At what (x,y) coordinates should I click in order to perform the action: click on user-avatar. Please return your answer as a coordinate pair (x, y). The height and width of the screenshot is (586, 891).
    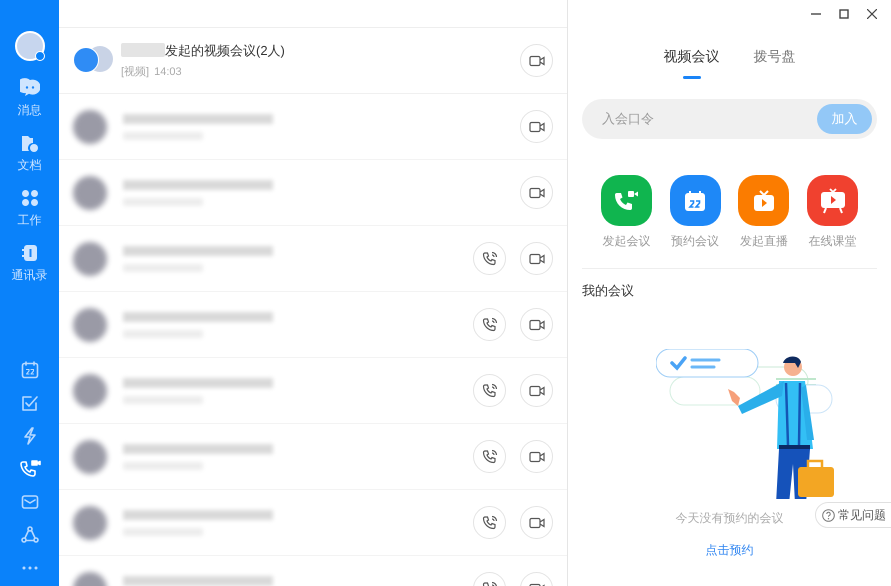
    Looking at the image, I should click on (29, 46).